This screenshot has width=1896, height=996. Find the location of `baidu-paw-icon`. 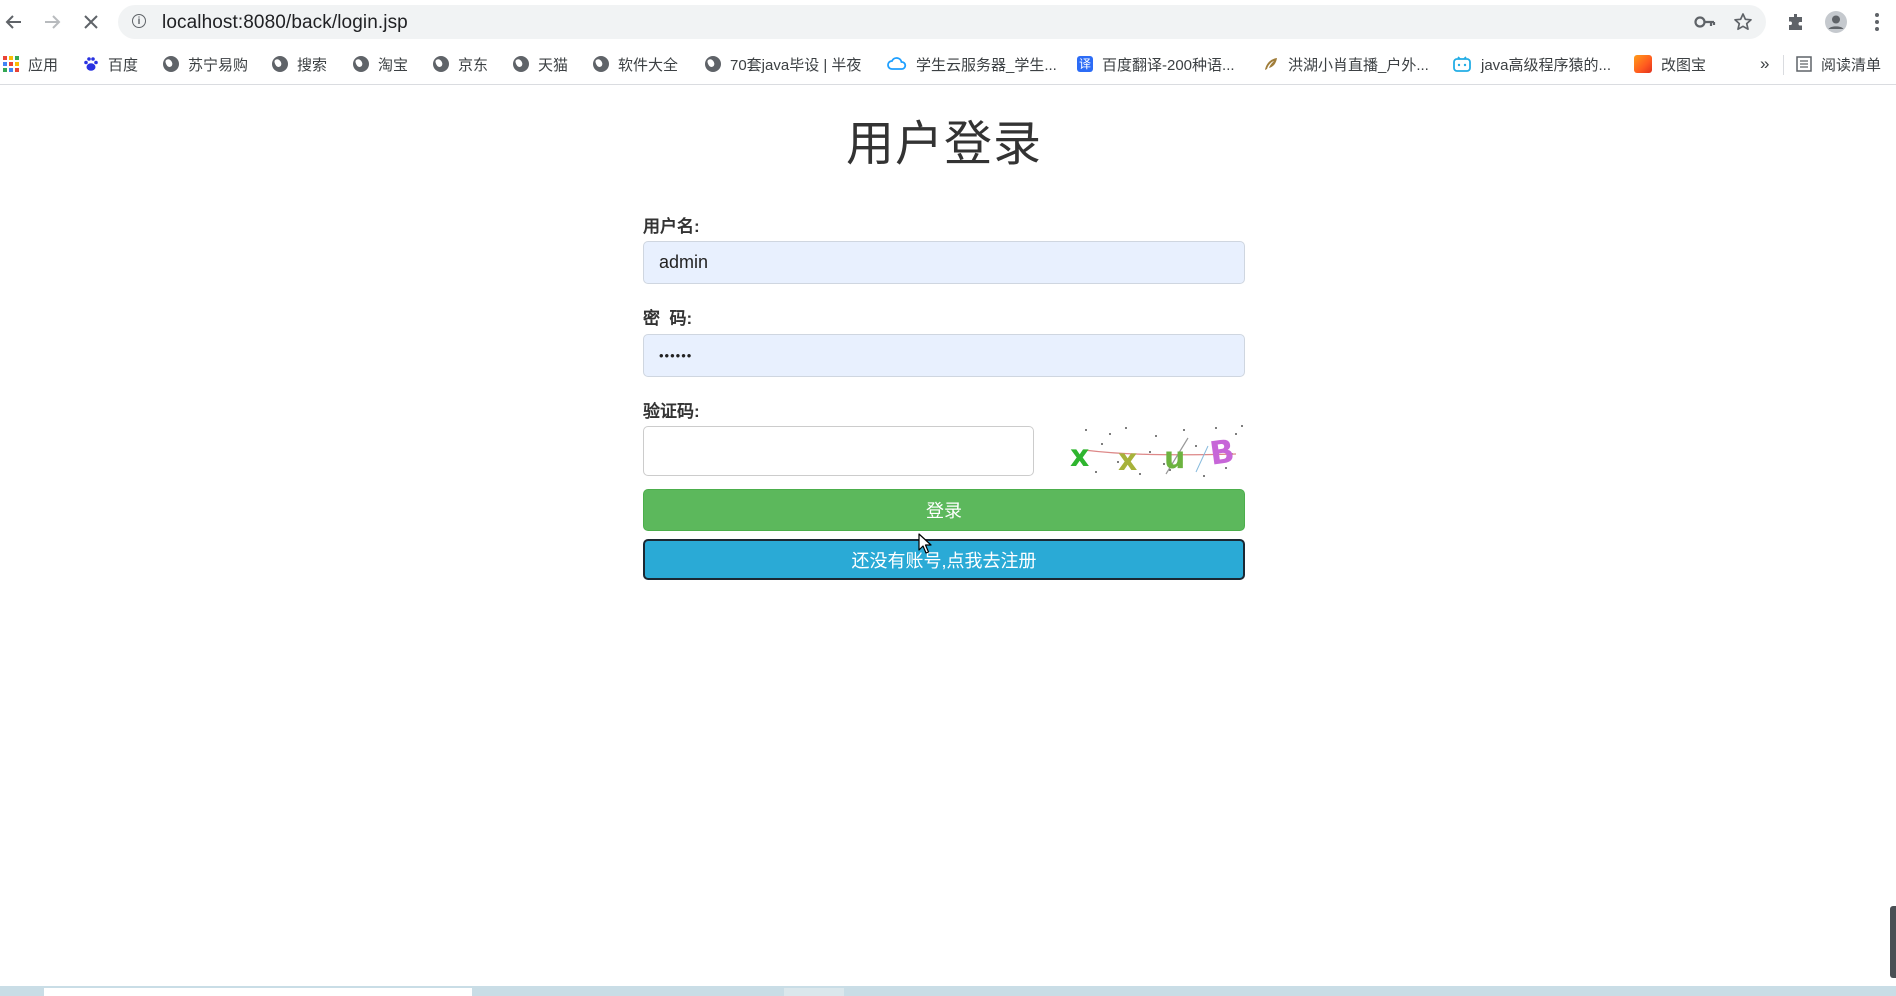

baidu-paw-icon is located at coordinates (91, 64).